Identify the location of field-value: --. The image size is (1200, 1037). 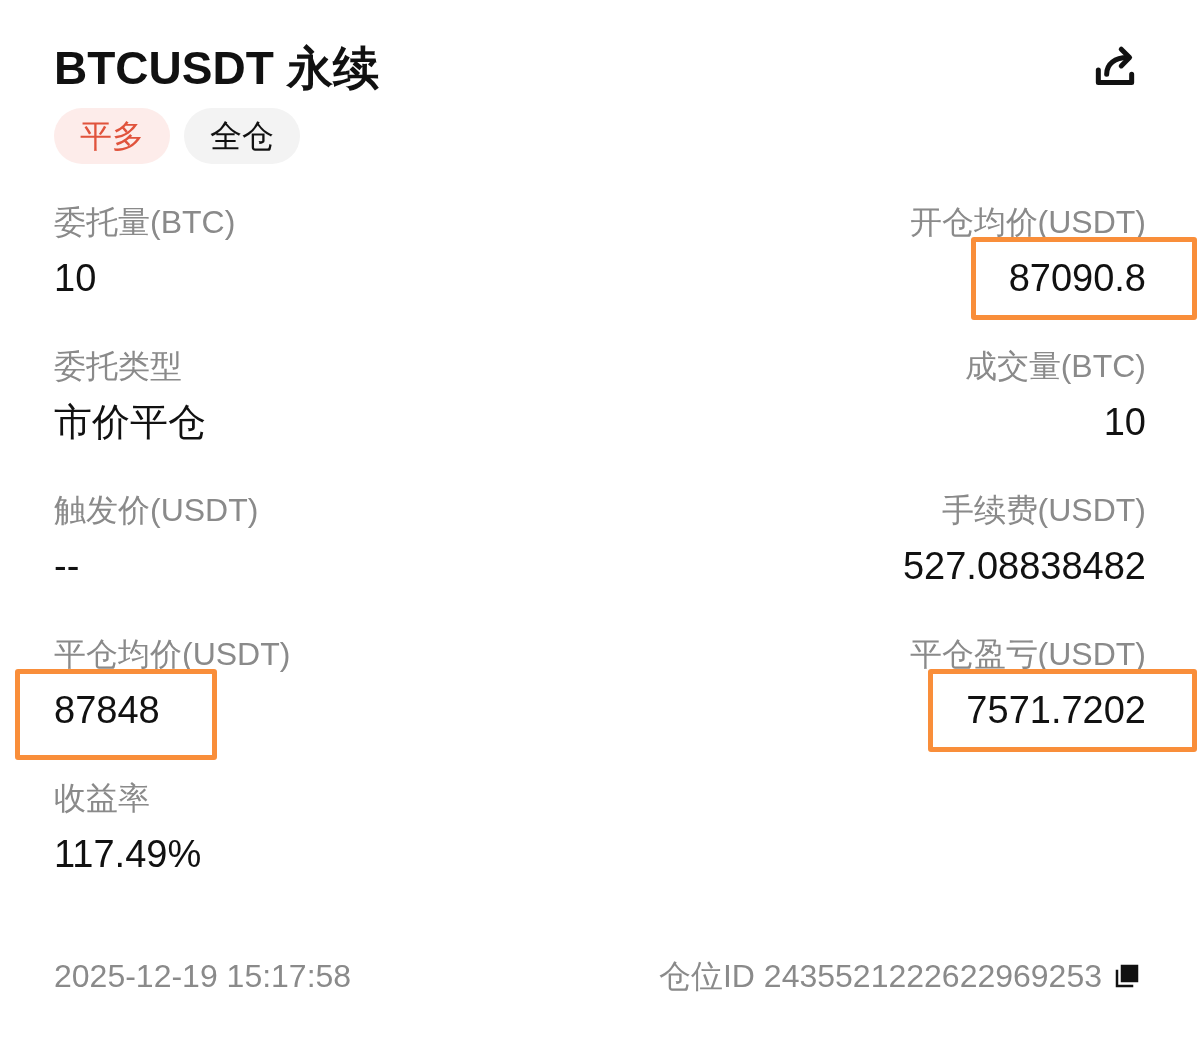
(67, 566).